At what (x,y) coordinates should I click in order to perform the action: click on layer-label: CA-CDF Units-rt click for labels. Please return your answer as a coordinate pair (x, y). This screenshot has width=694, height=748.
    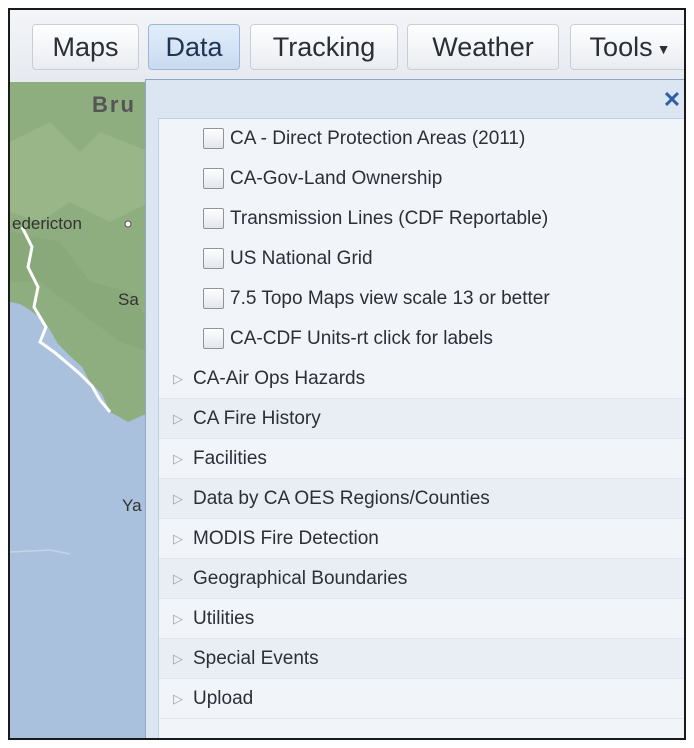
    Looking at the image, I should click on (361, 338).